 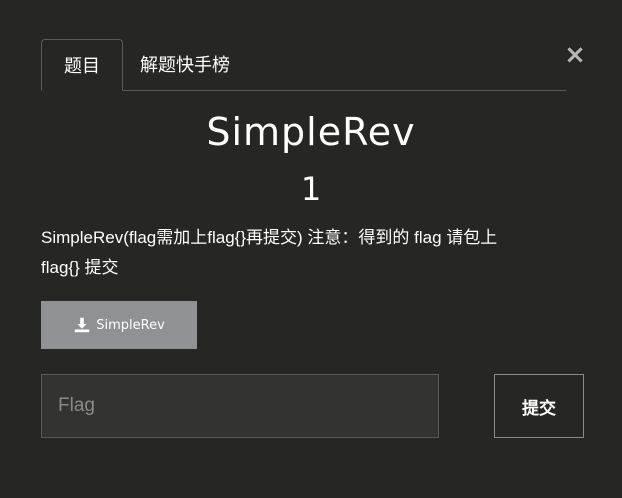 What do you see at coordinates (575, 55) in the screenshot?
I see `close-icon: ×` at bounding box center [575, 55].